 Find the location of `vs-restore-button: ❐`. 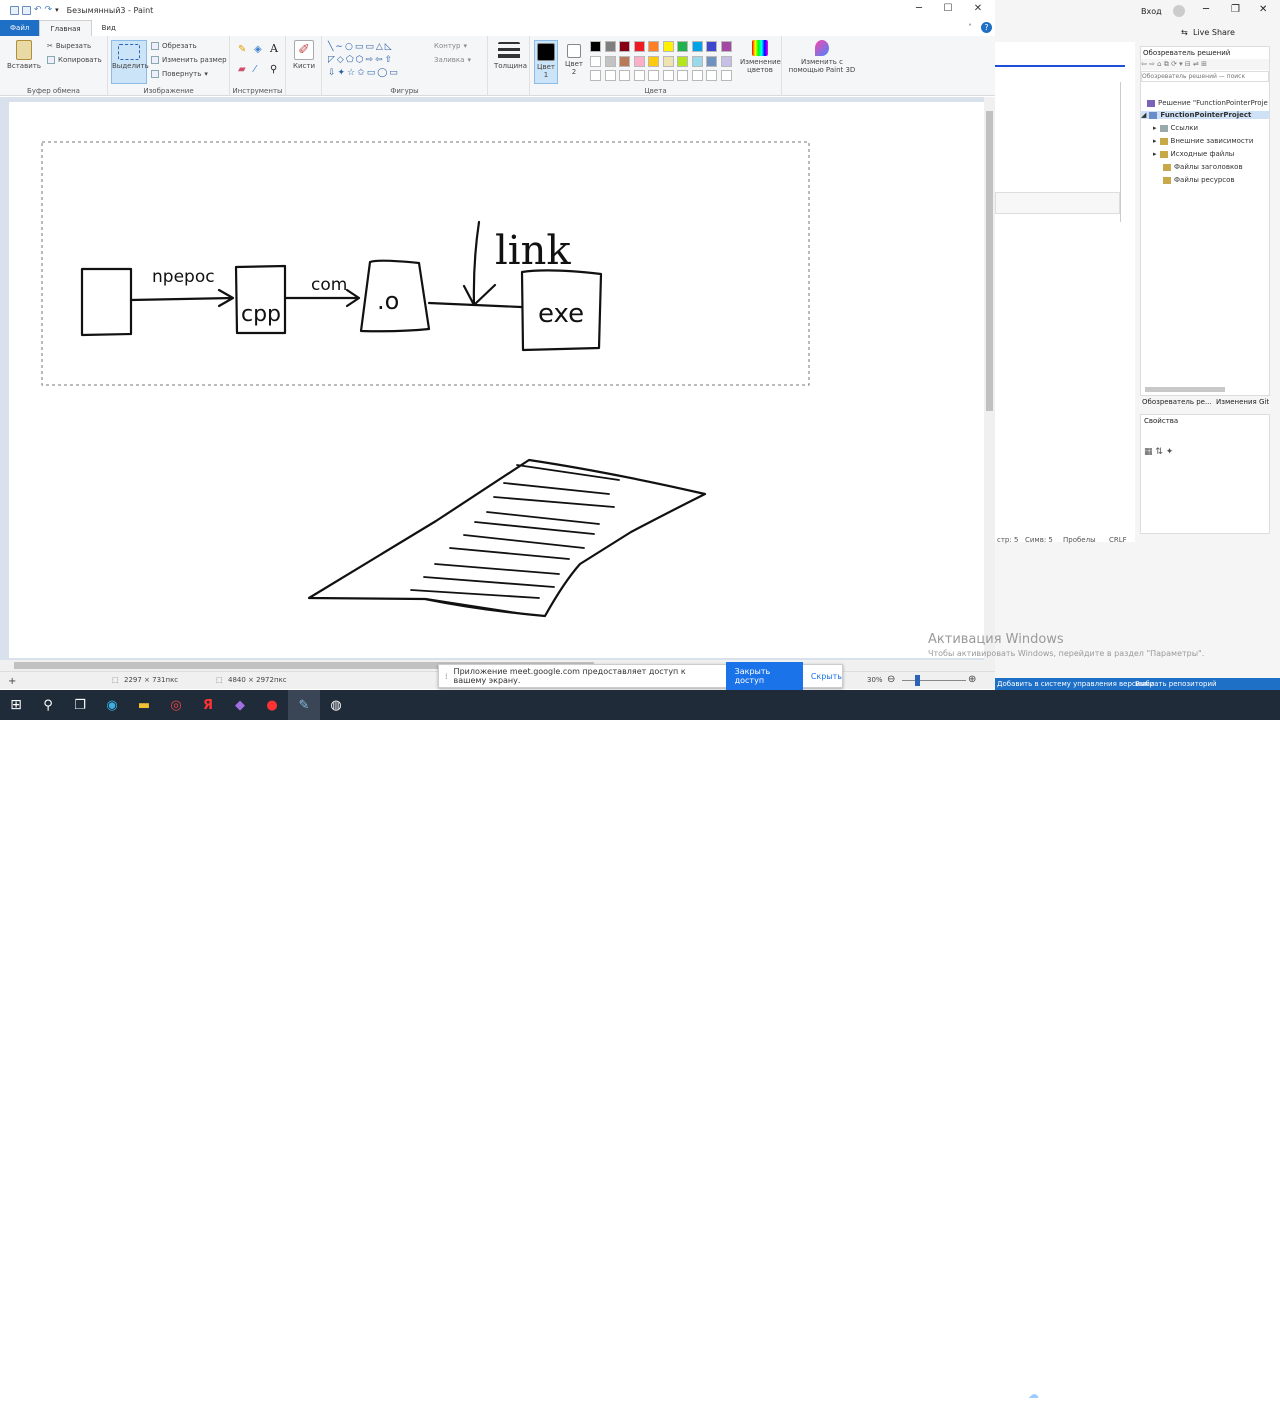

vs-restore-button: ❐ is located at coordinates (1235, 9).